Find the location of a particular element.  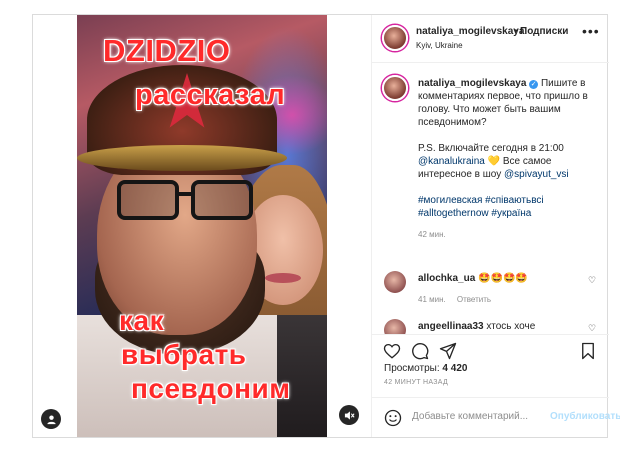

verified-badge-icon: ✓ is located at coordinates (534, 84).